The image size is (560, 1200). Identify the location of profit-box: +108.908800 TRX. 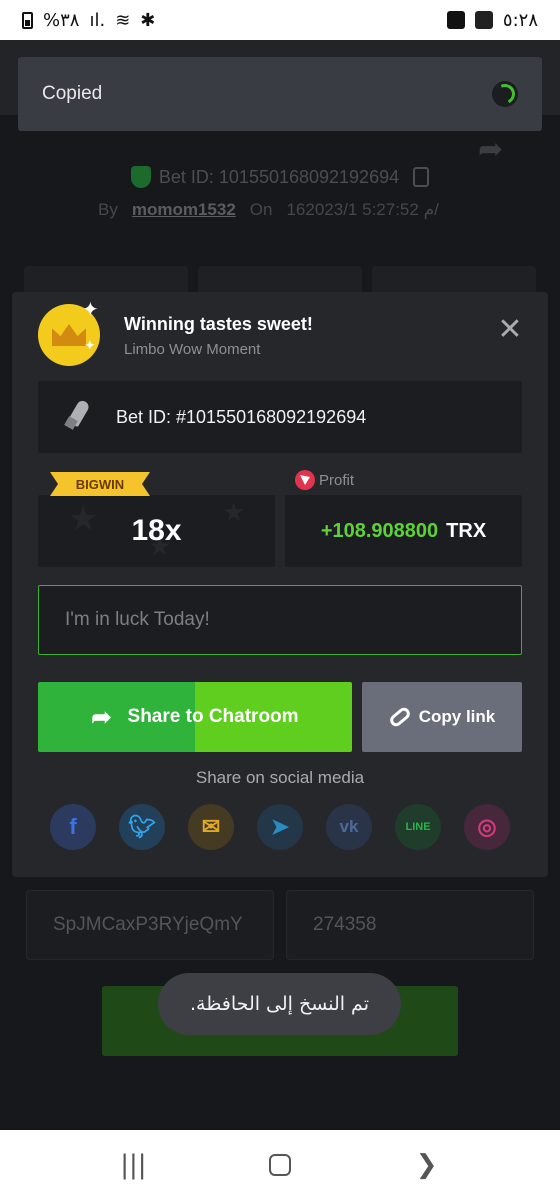
(403, 531).